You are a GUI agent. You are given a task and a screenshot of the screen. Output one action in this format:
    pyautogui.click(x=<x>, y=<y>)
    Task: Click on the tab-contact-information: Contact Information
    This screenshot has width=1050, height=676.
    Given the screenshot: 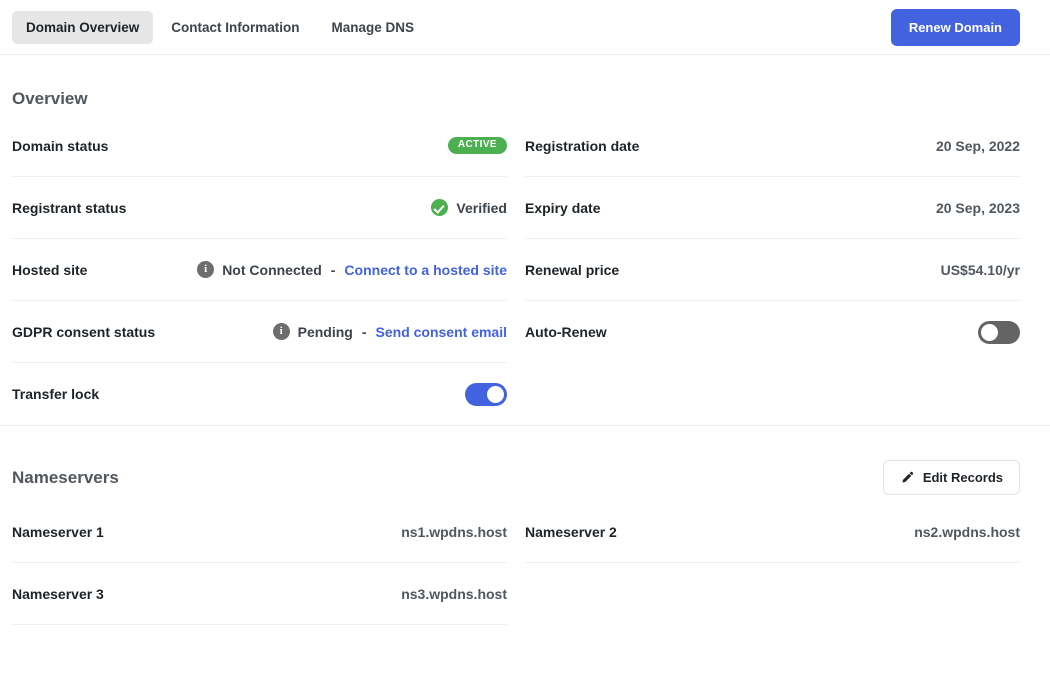 What is the action you would take?
    pyautogui.click(x=235, y=27)
    